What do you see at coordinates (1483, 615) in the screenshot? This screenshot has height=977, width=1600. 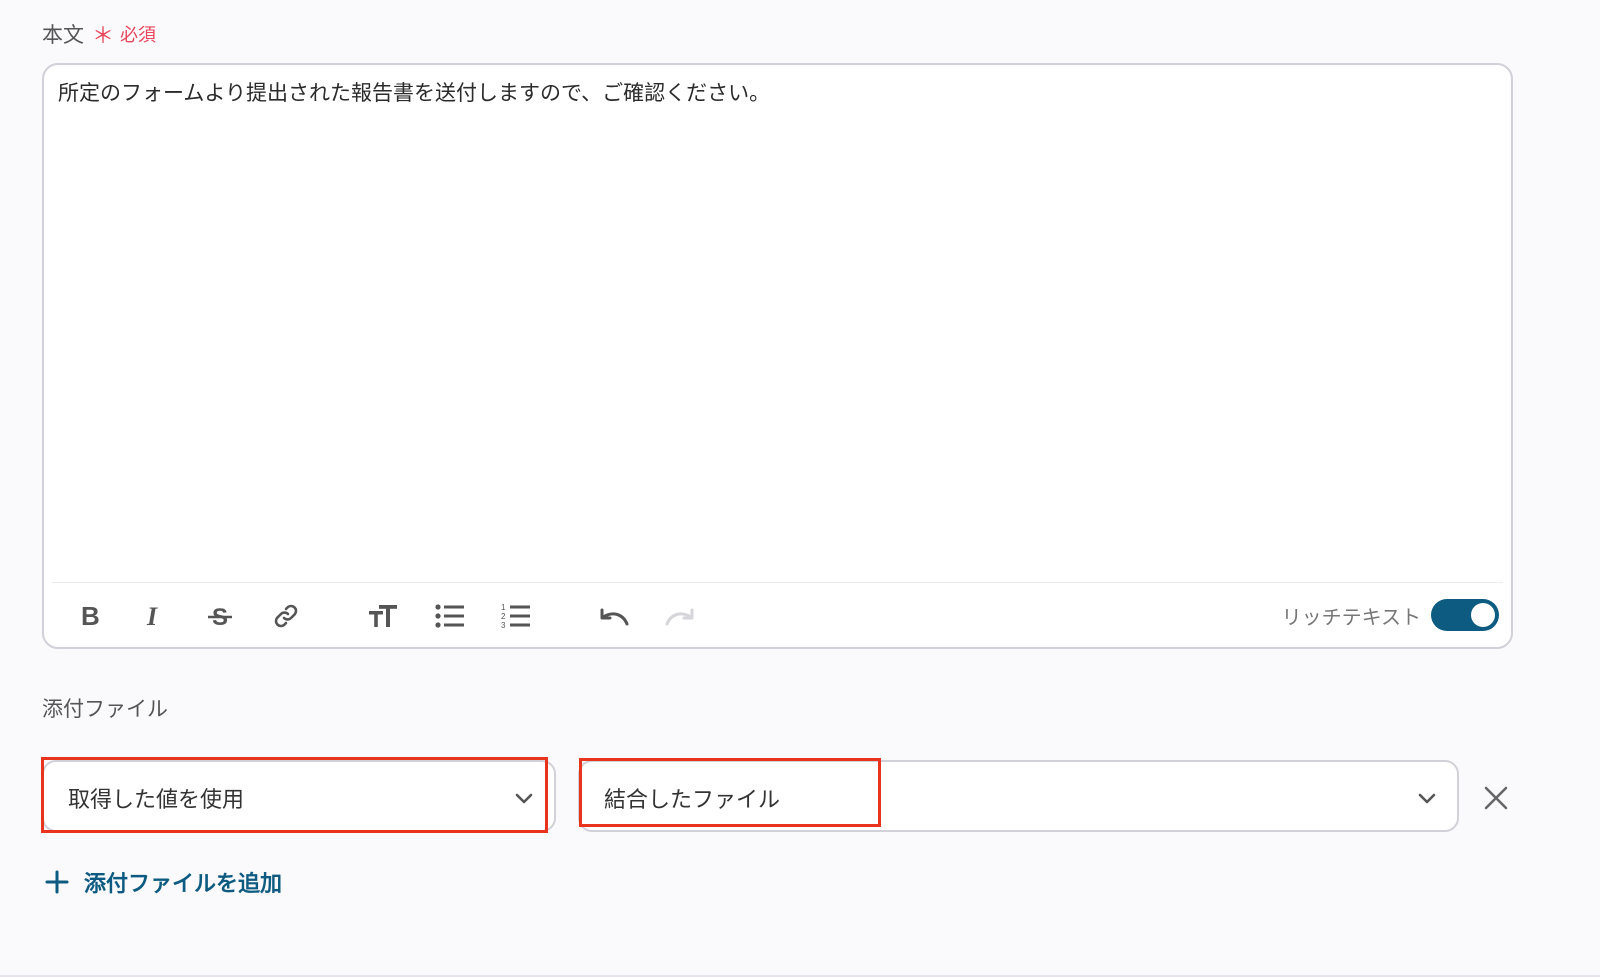 I see `toggle-knob` at bounding box center [1483, 615].